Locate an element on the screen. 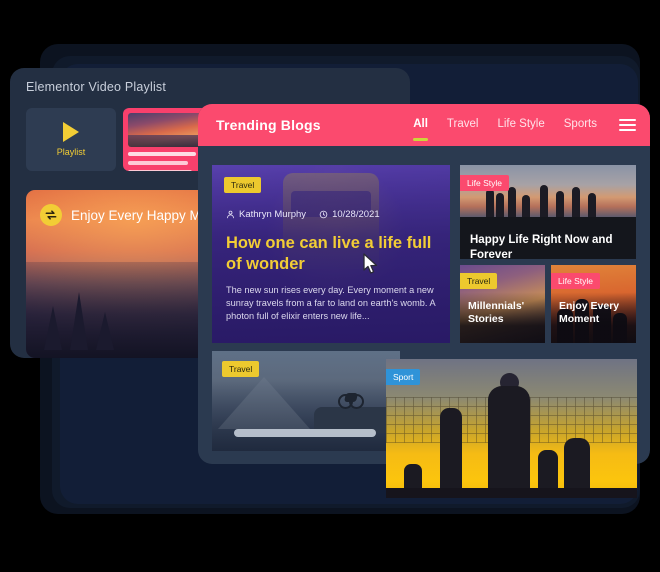 The width and height of the screenshot is (660, 572). playlist-item-thumbnail is located at coordinates (168, 130).